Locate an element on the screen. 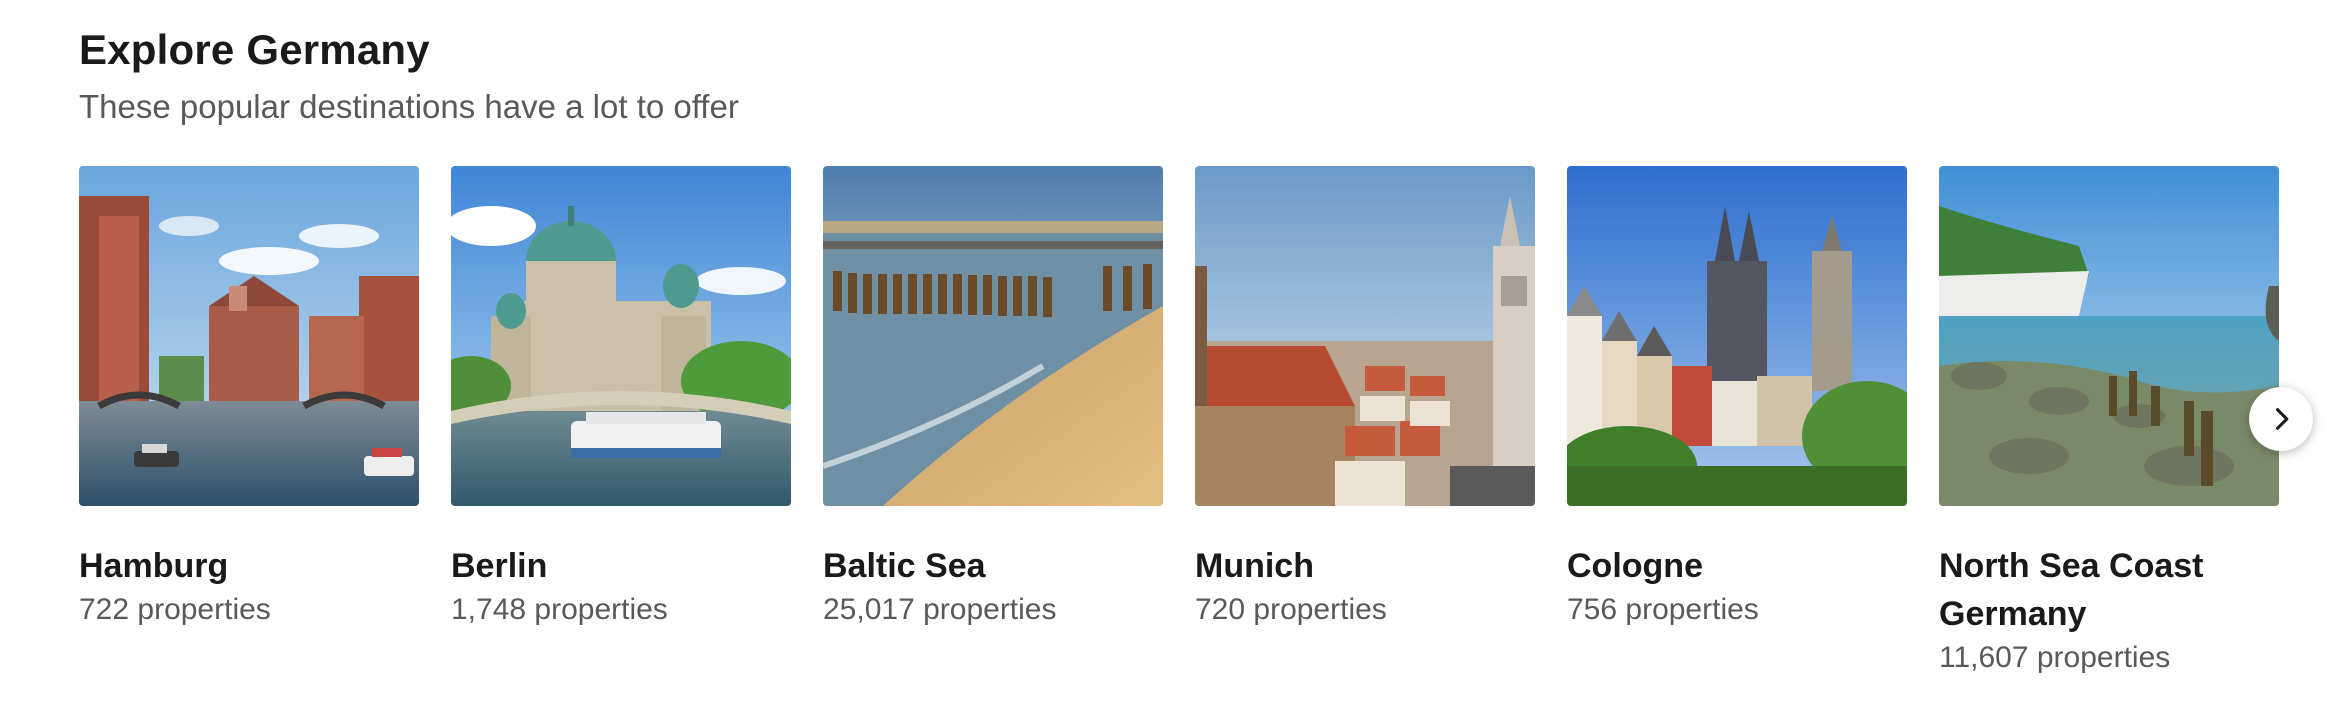  property-count: 722 properties is located at coordinates (175, 609).